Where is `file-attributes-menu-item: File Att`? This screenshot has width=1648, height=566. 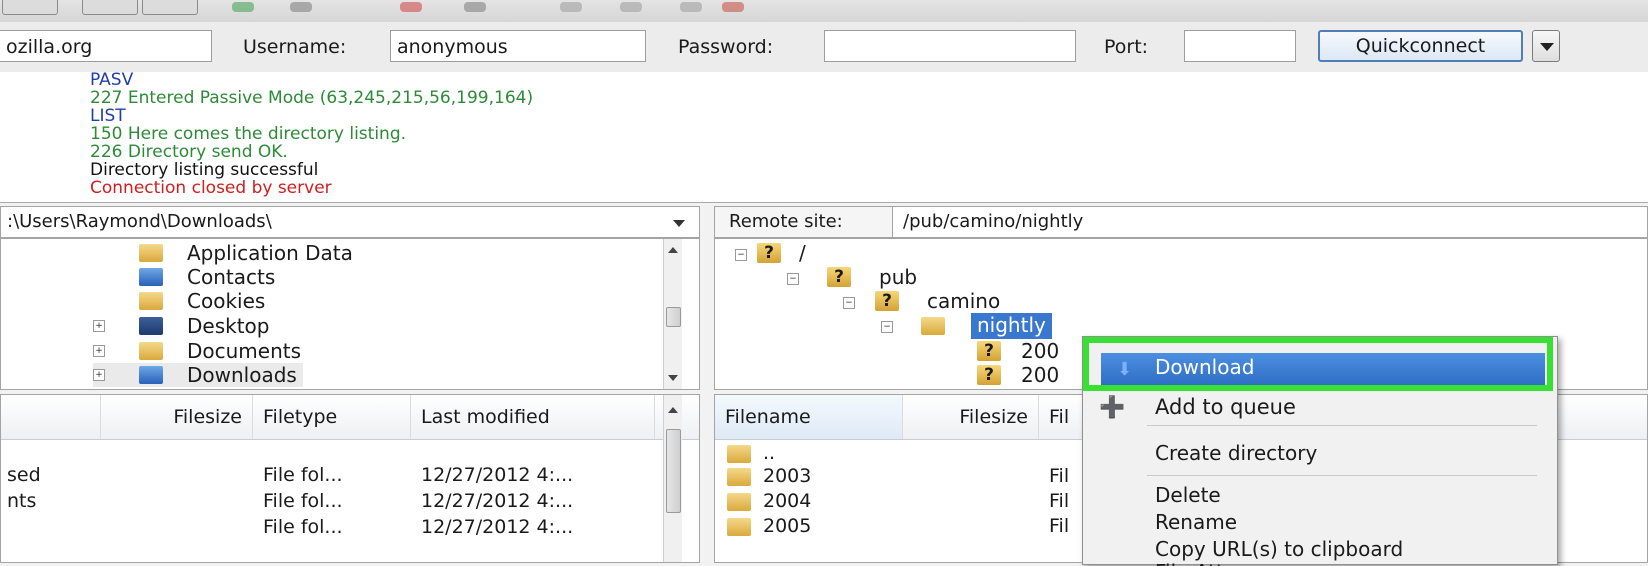 file-attributes-menu-item: File Att is located at coordinates (1189, 563).